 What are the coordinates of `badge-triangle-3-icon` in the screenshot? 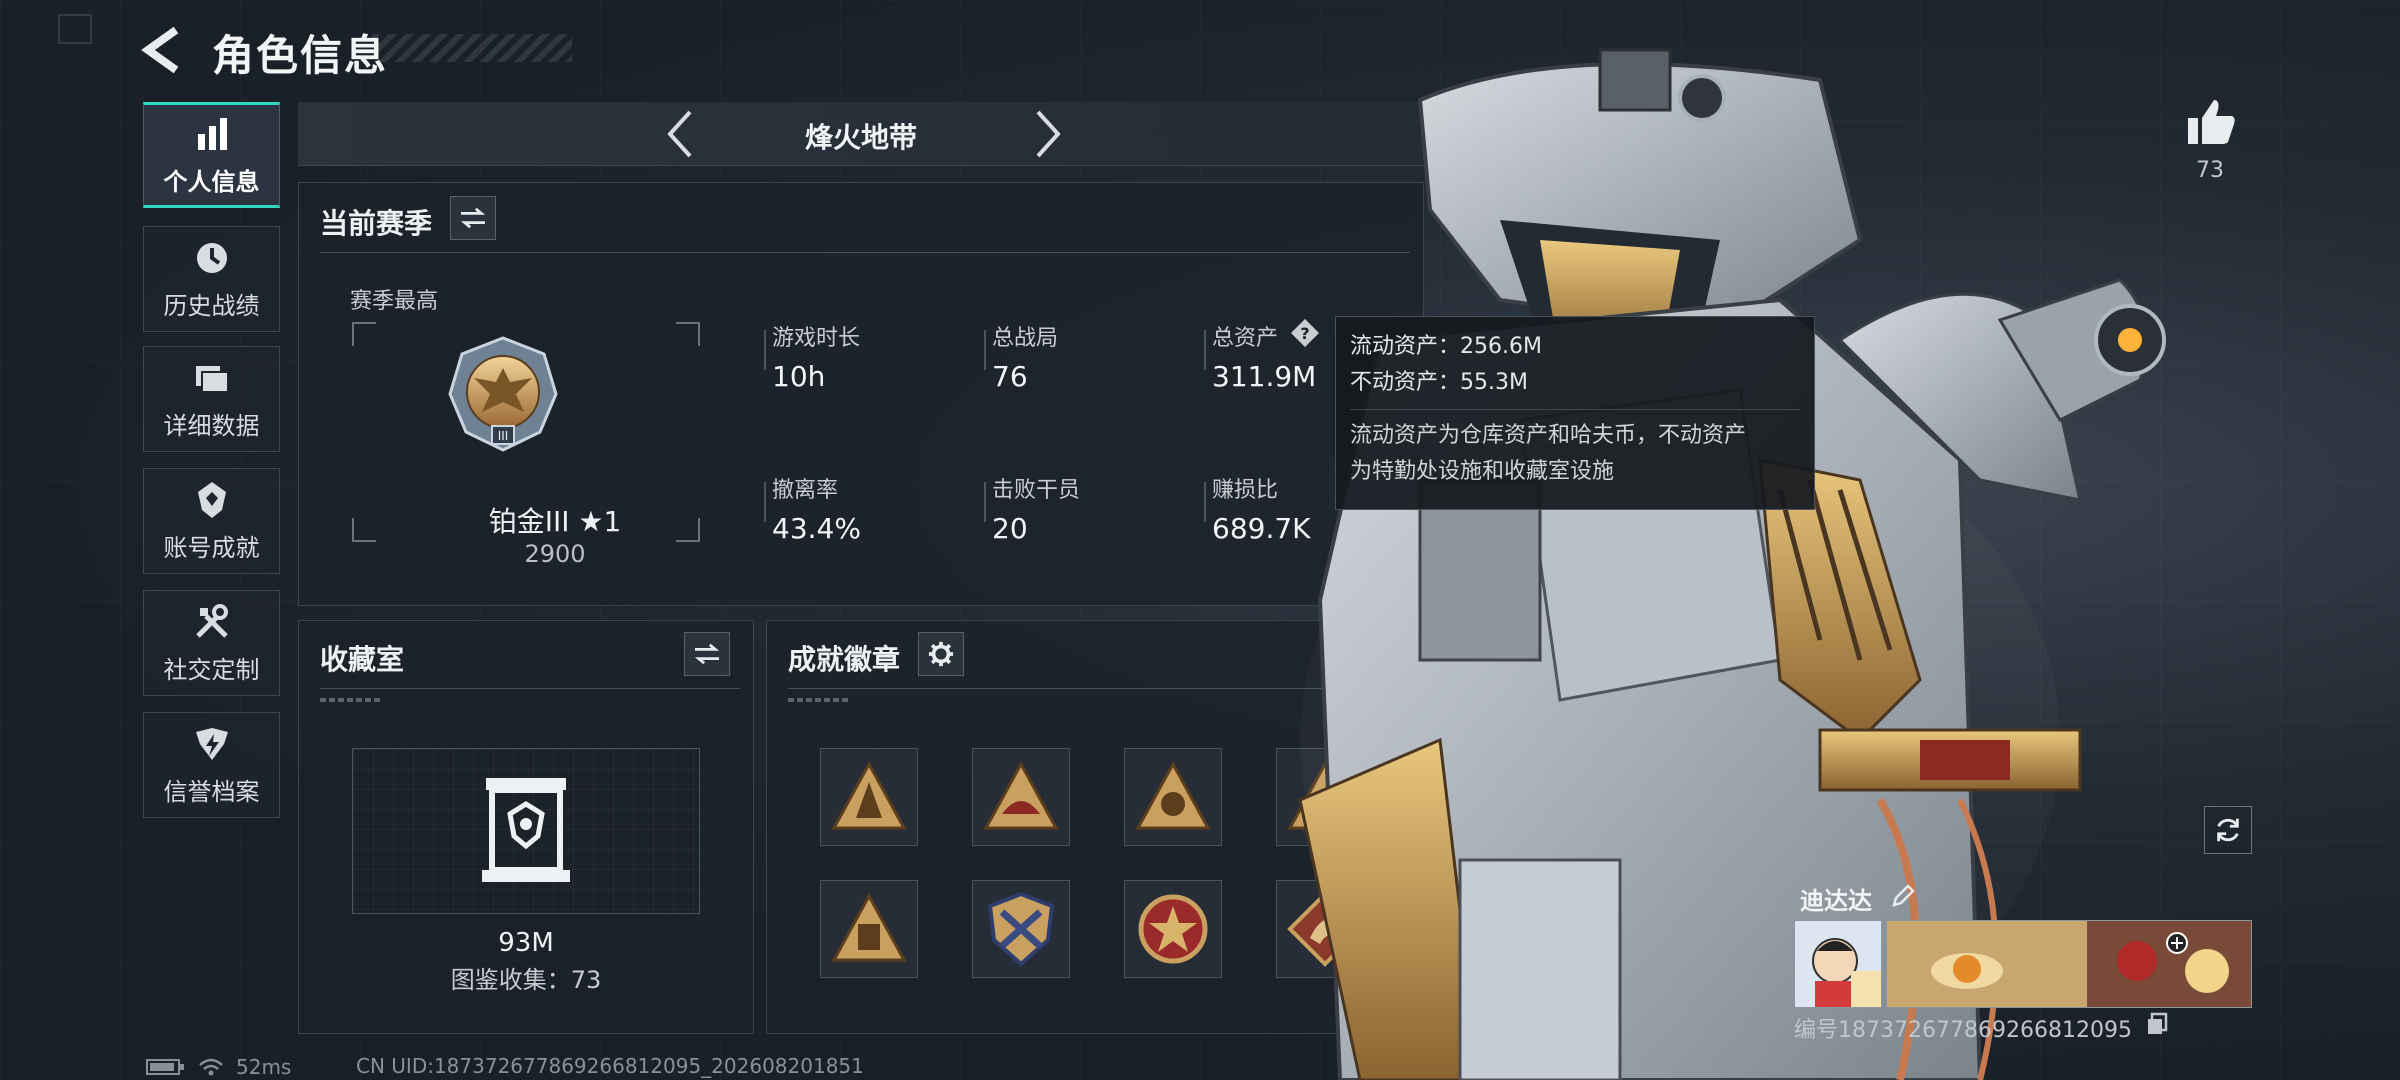 It's located at (1173, 795).